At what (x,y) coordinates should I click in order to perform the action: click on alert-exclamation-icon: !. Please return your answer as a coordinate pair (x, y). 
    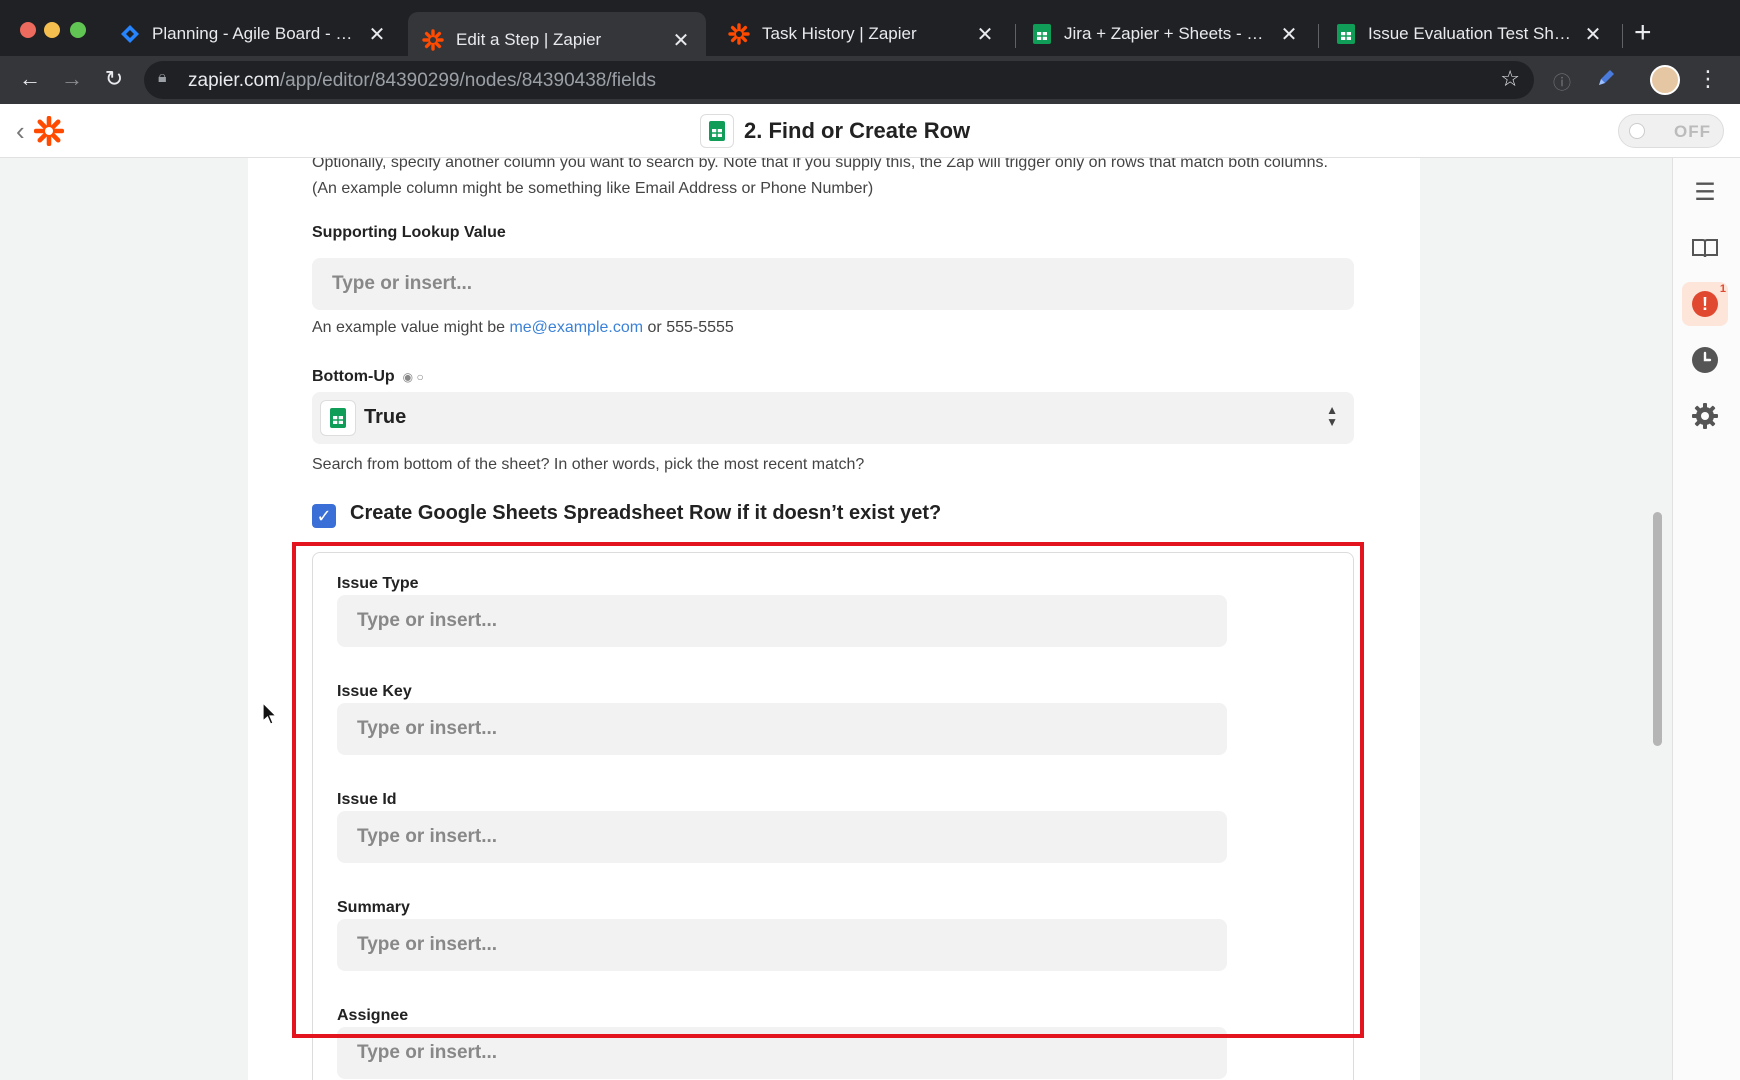
    Looking at the image, I should click on (1705, 304).